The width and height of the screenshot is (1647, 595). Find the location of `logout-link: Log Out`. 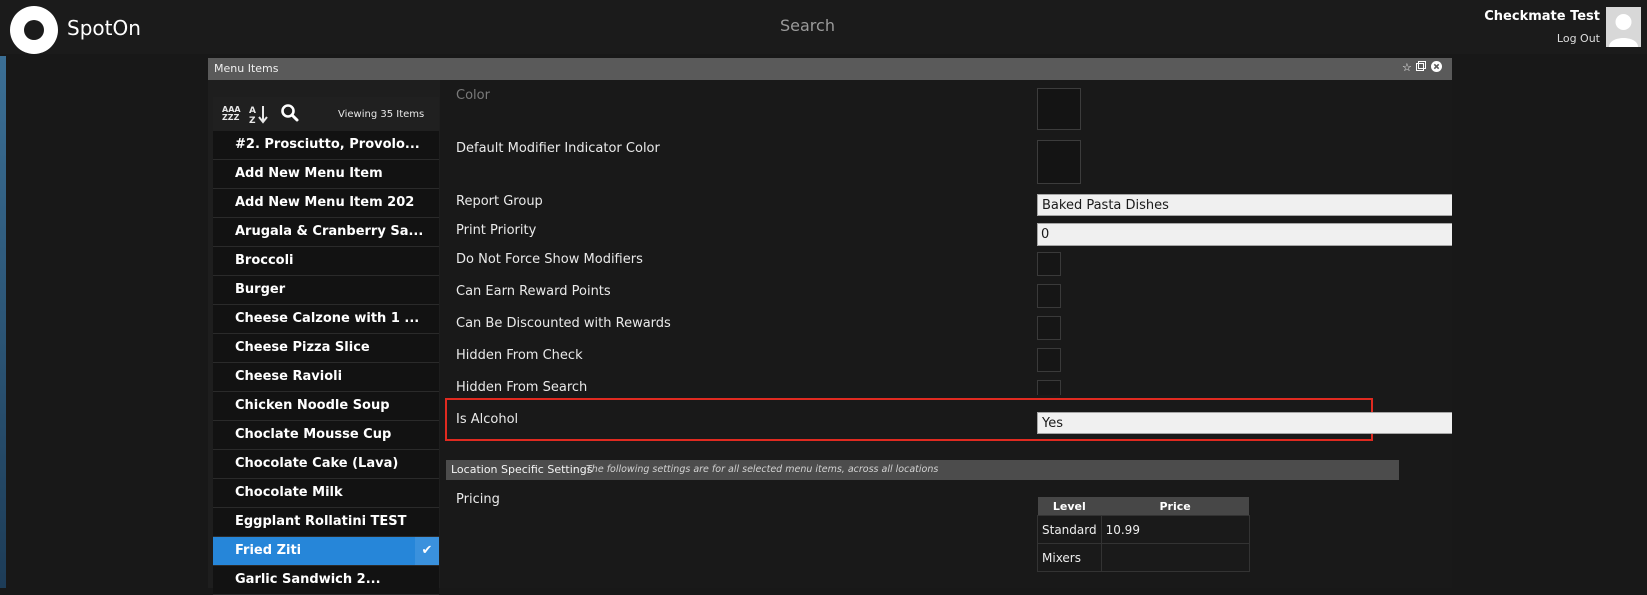

logout-link: Log Out is located at coordinates (1578, 38).